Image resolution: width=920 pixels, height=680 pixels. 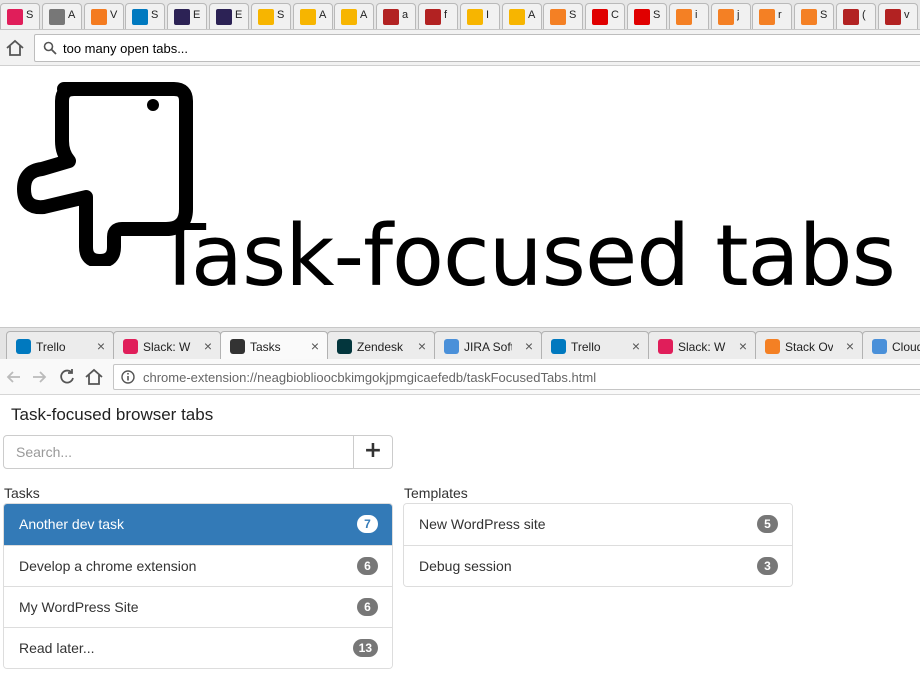 I want to click on templates-list: New WordPress site 5 Debug session 3, so click(x=598, y=545).